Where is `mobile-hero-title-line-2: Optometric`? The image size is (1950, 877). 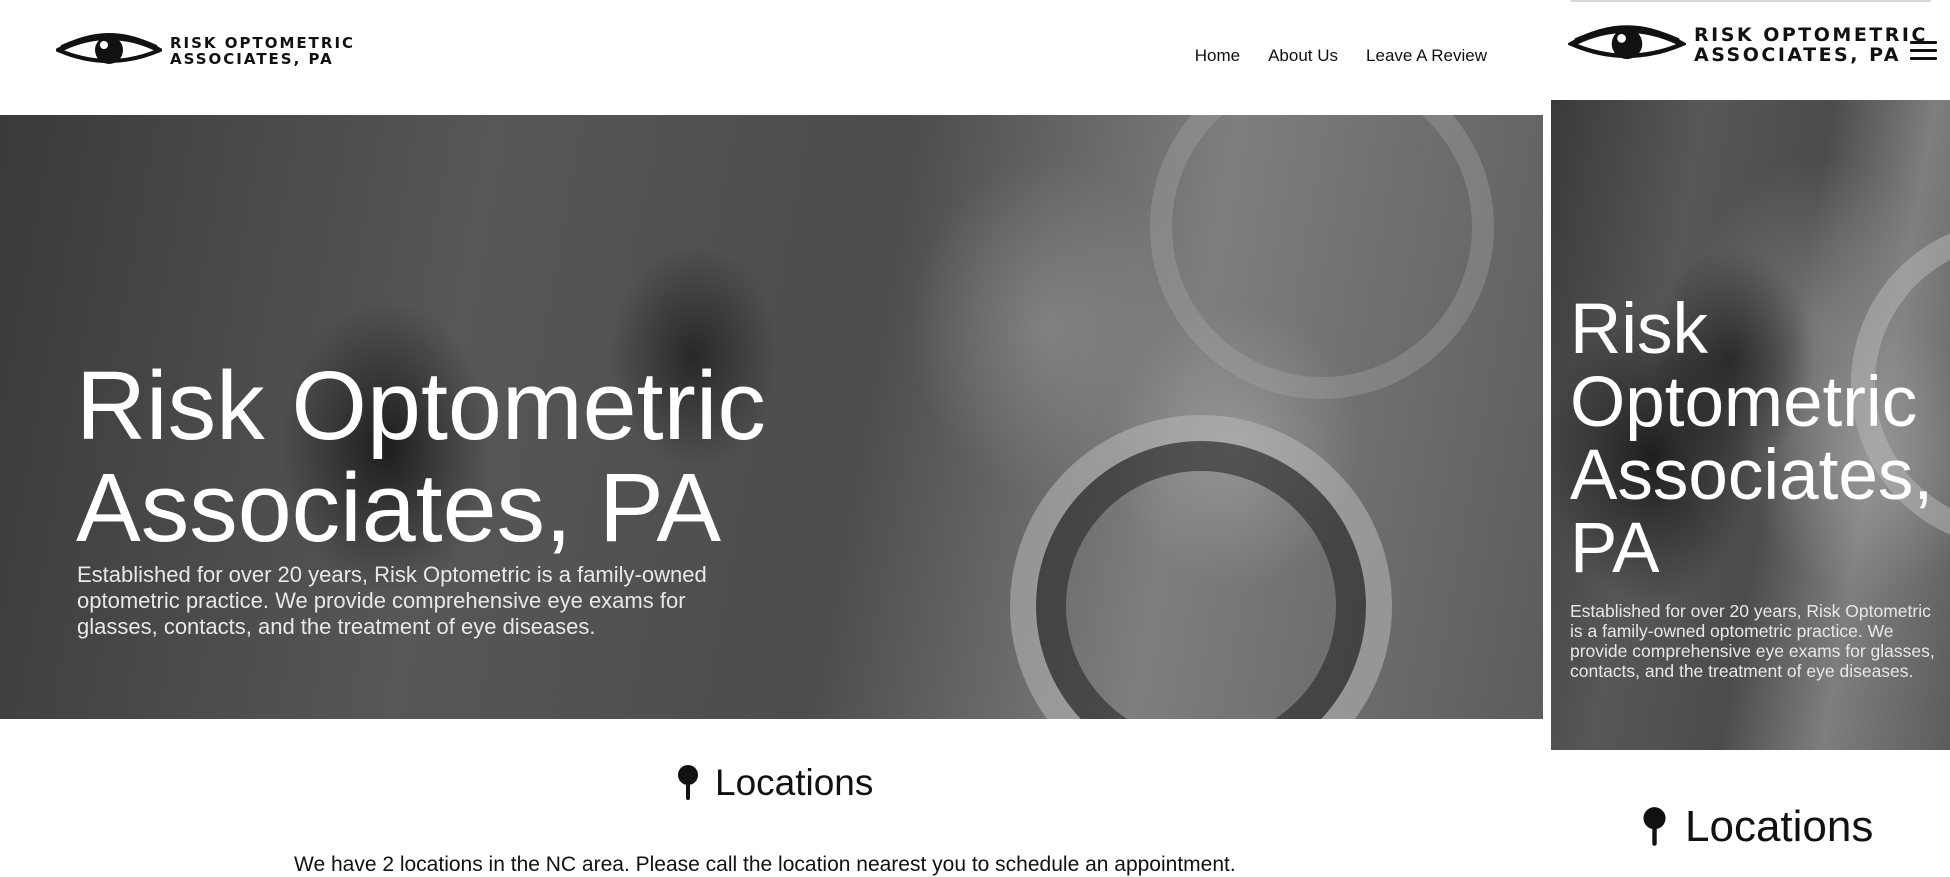 mobile-hero-title-line-2: Optometric is located at coordinates (1744, 402).